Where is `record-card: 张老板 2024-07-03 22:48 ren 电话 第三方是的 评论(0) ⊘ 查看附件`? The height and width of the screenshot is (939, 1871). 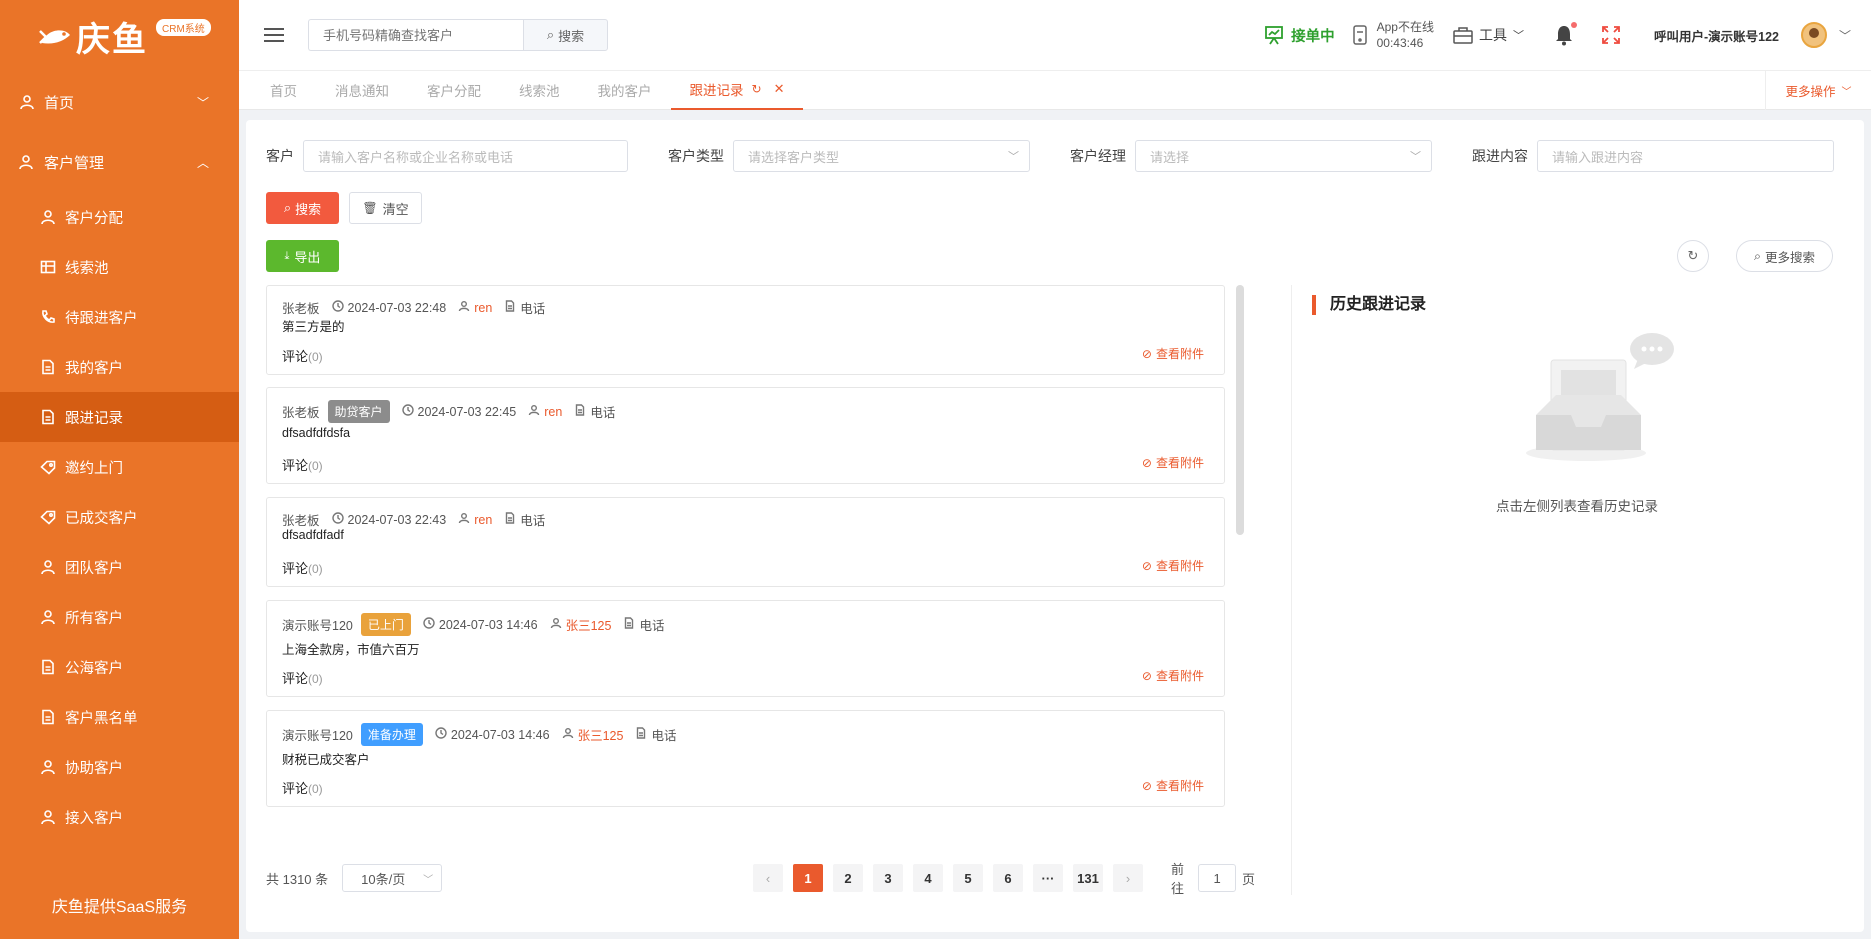
record-card: 张老板 2024-07-03 22:48 ren 电话 第三方是的 评论(0) ⊘ 查看附件 is located at coordinates (745, 330).